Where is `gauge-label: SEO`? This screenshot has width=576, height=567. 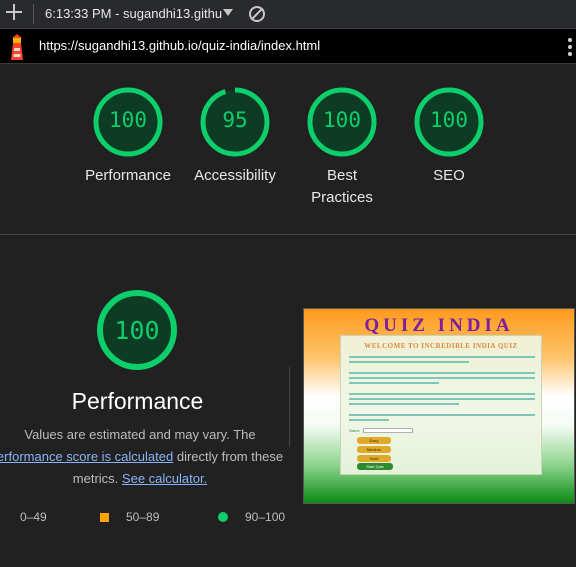 gauge-label: SEO is located at coordinates (449, 175).